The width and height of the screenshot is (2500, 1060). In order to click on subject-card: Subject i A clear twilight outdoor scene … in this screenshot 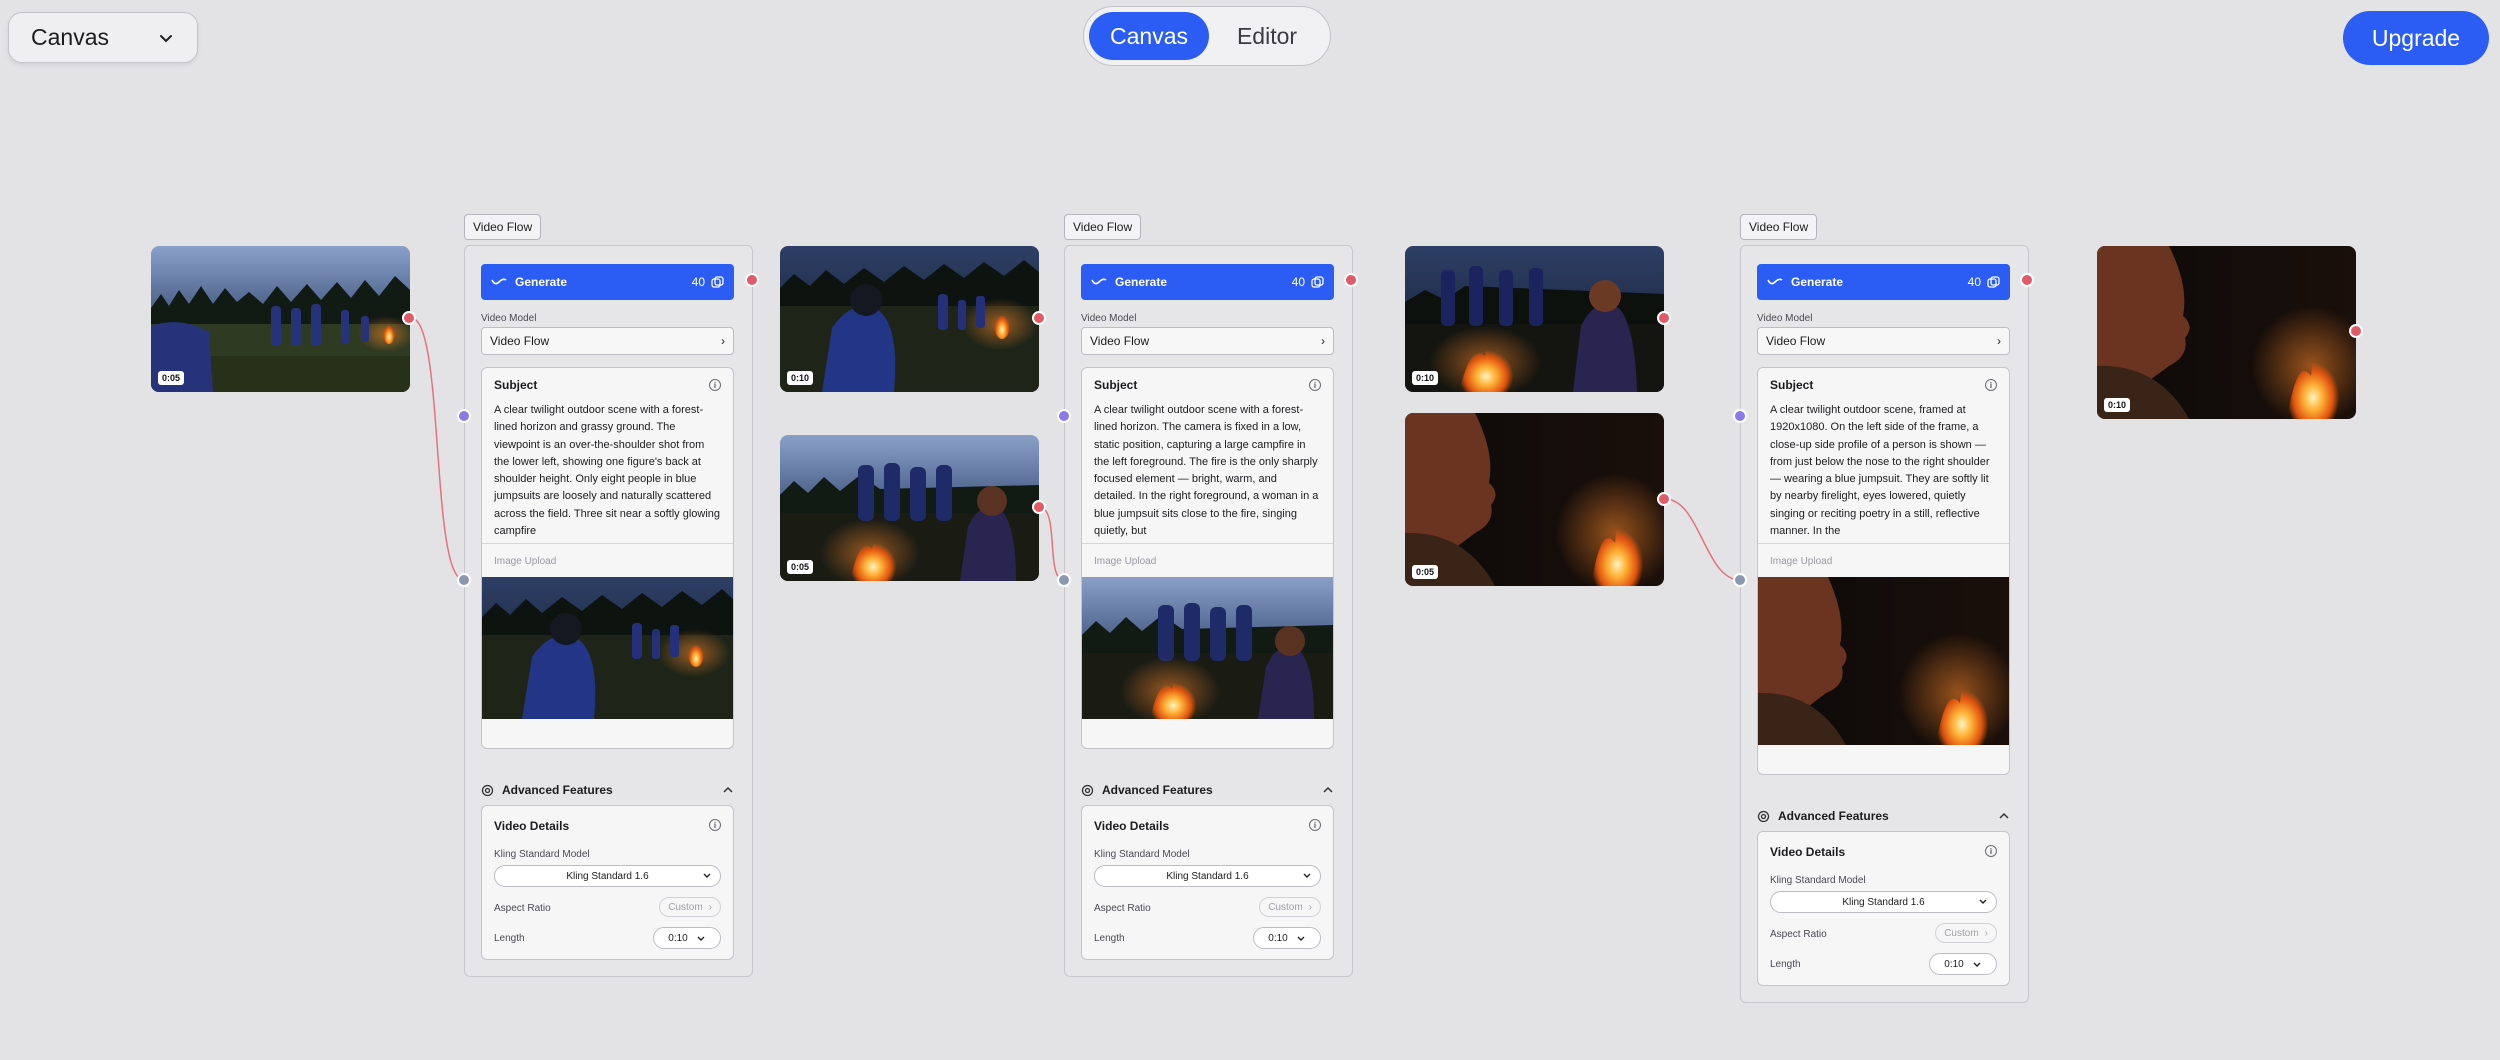, I will do `click(1207, 558)`.